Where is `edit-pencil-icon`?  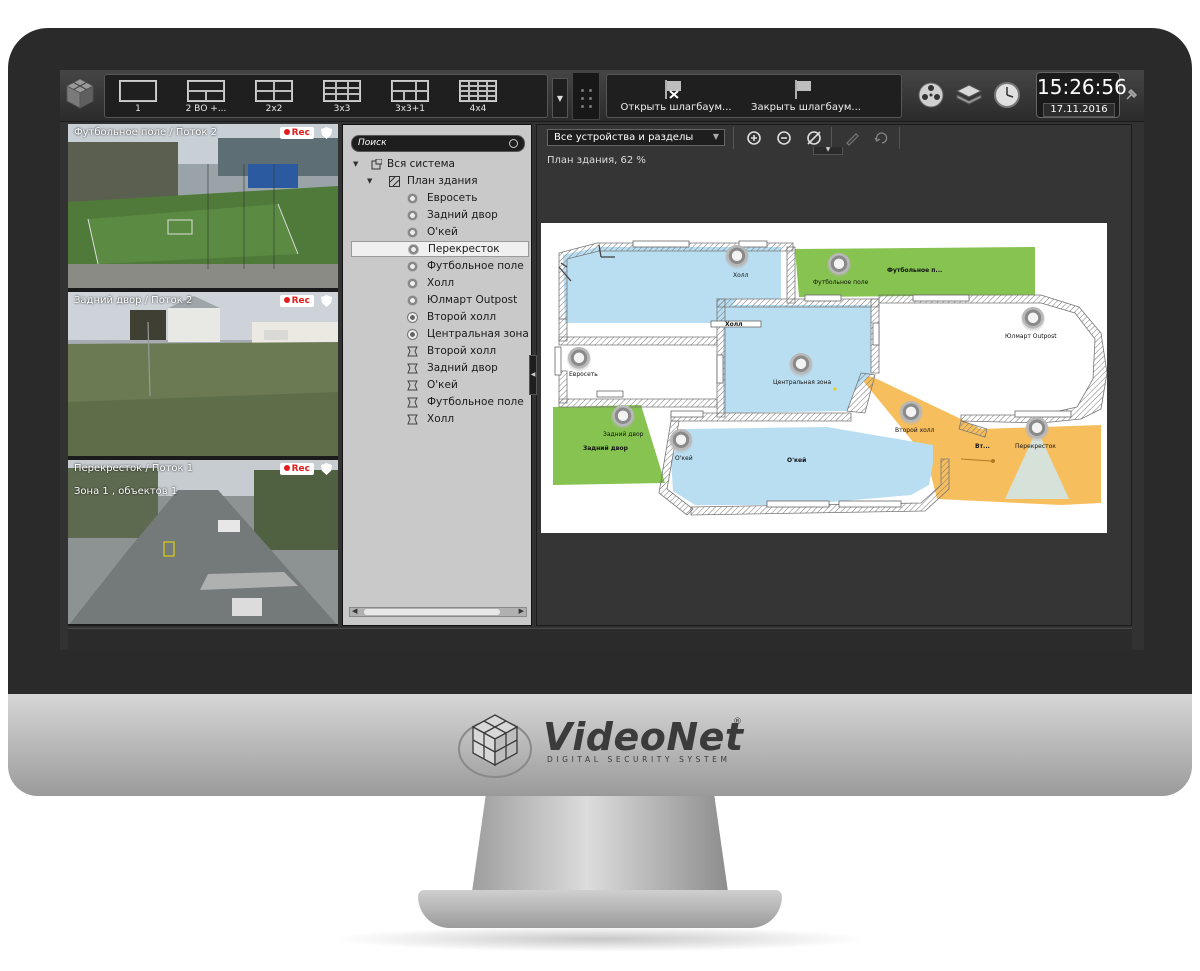 edit-pencil-icon is located at coordinates (852, 138).